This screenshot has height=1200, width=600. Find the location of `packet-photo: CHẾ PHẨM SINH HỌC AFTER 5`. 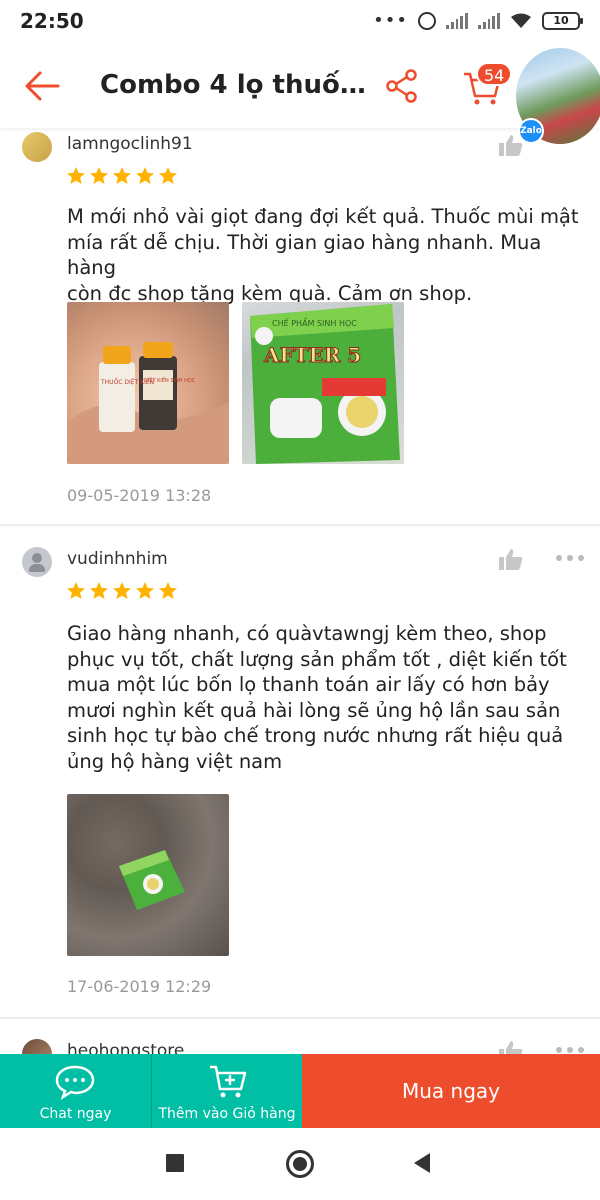

packet-photo: CHẾ PHẨM SINH HỌC AFTER 5 is located at coordinates (325, 384).